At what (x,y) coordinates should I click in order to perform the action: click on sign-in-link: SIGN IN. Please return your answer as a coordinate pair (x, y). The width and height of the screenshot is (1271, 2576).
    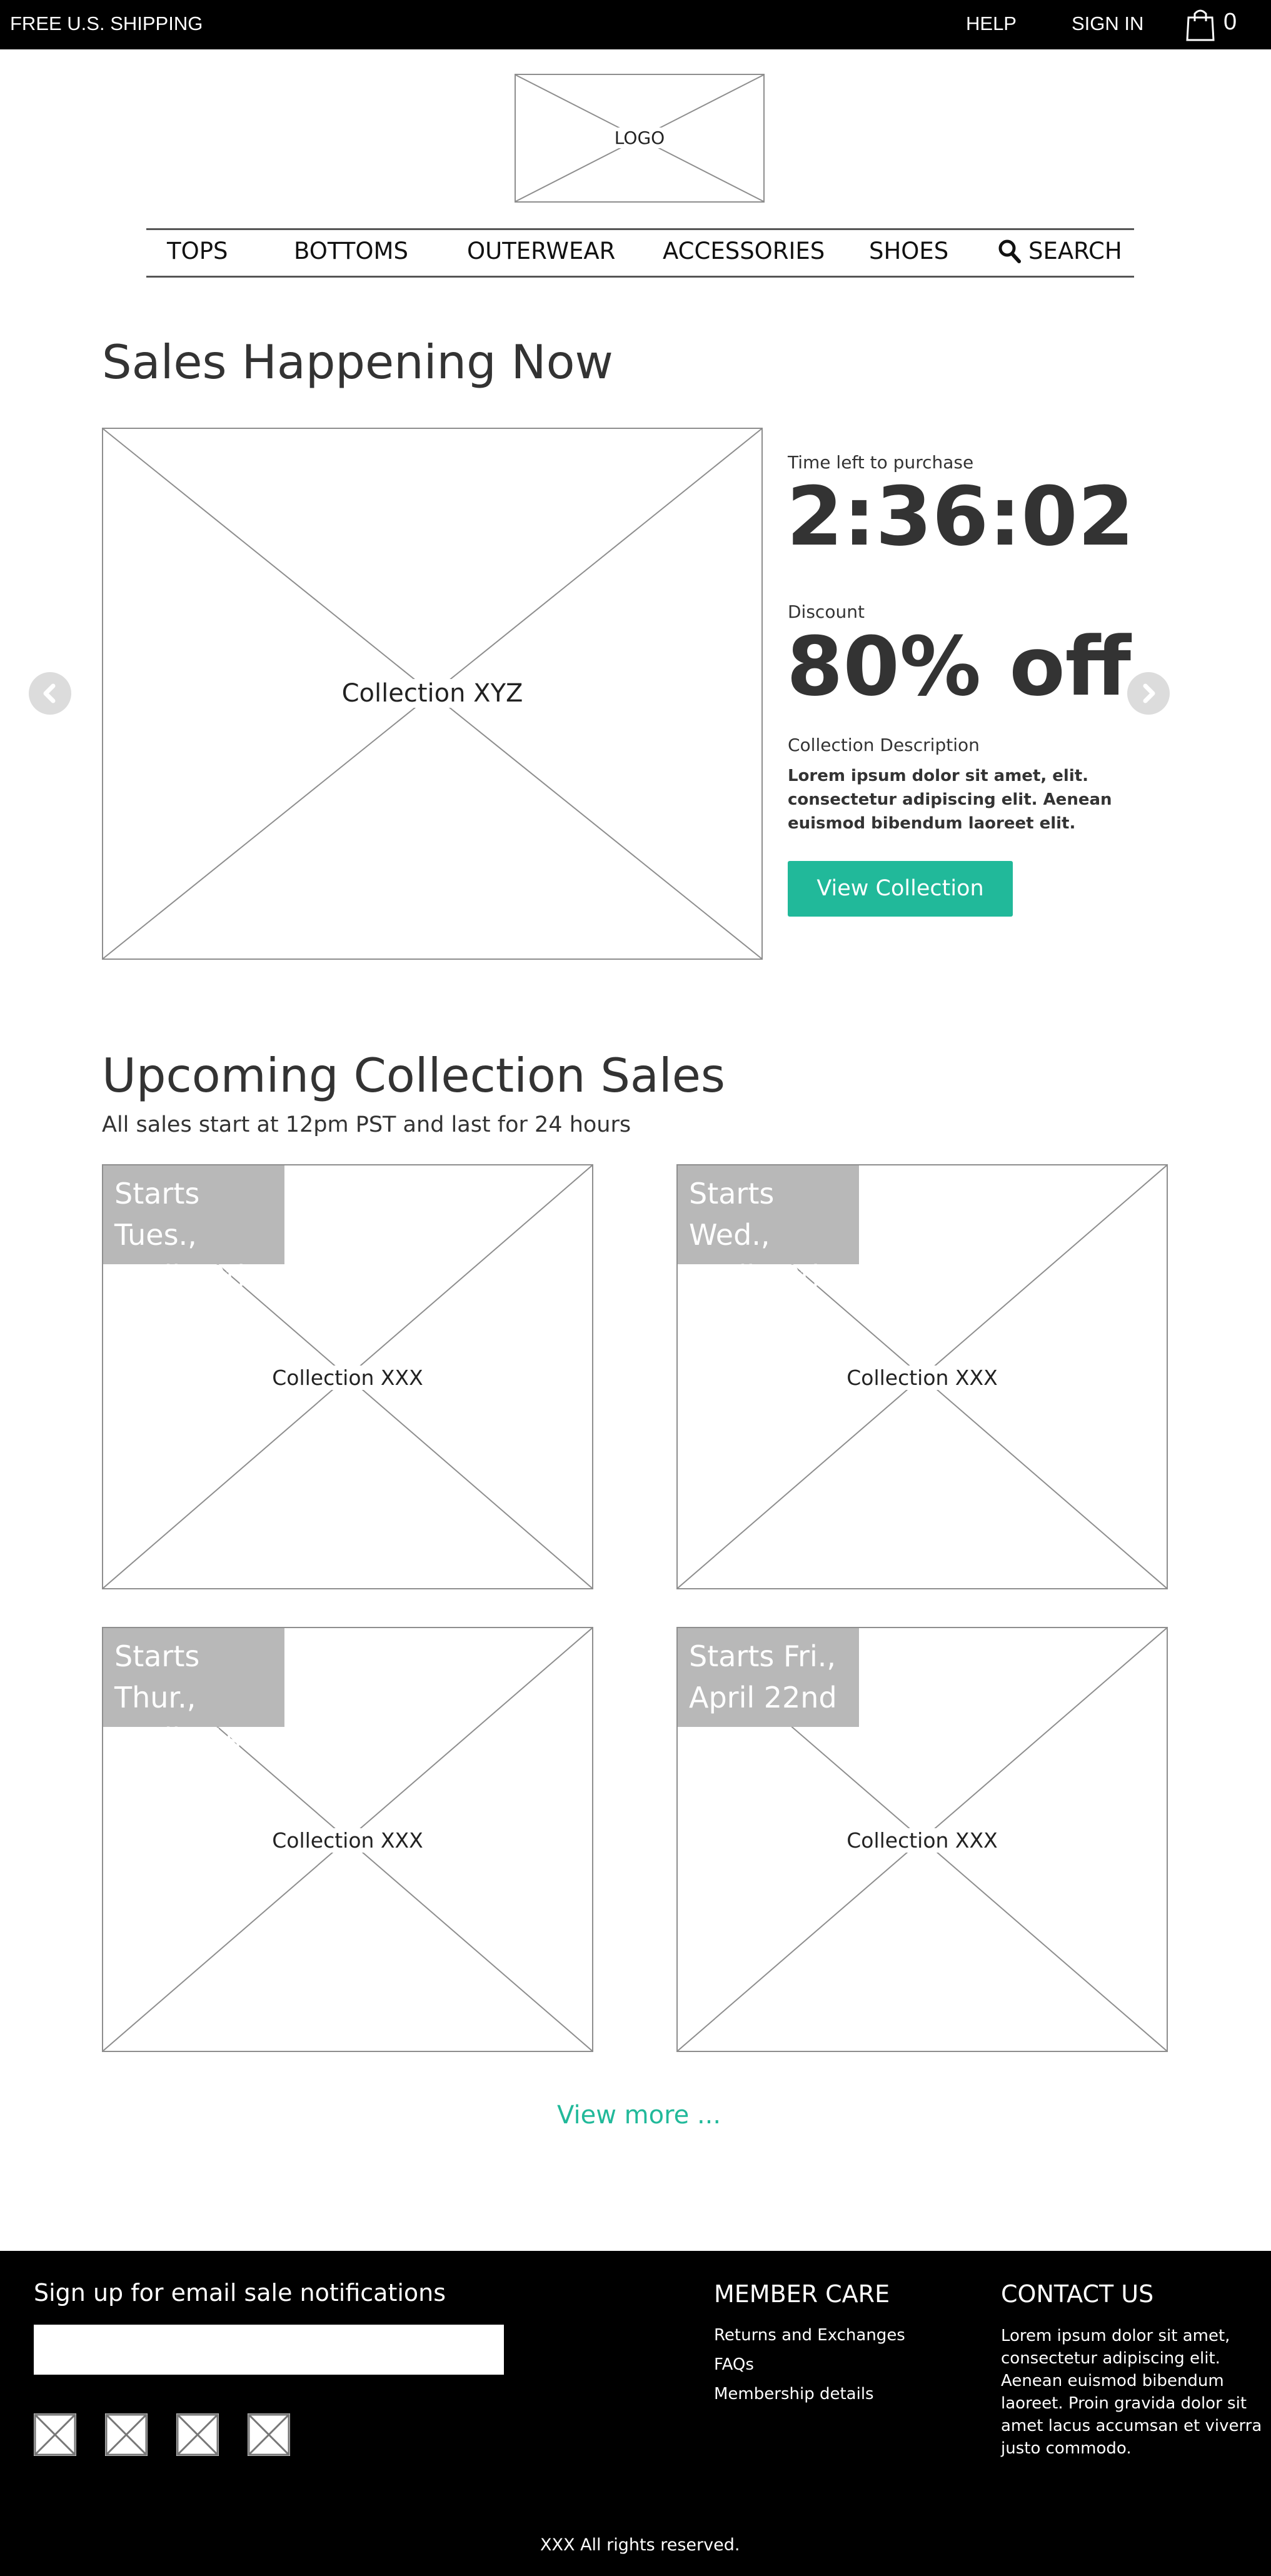
    Looking at the image, I should click on (1107, 24).